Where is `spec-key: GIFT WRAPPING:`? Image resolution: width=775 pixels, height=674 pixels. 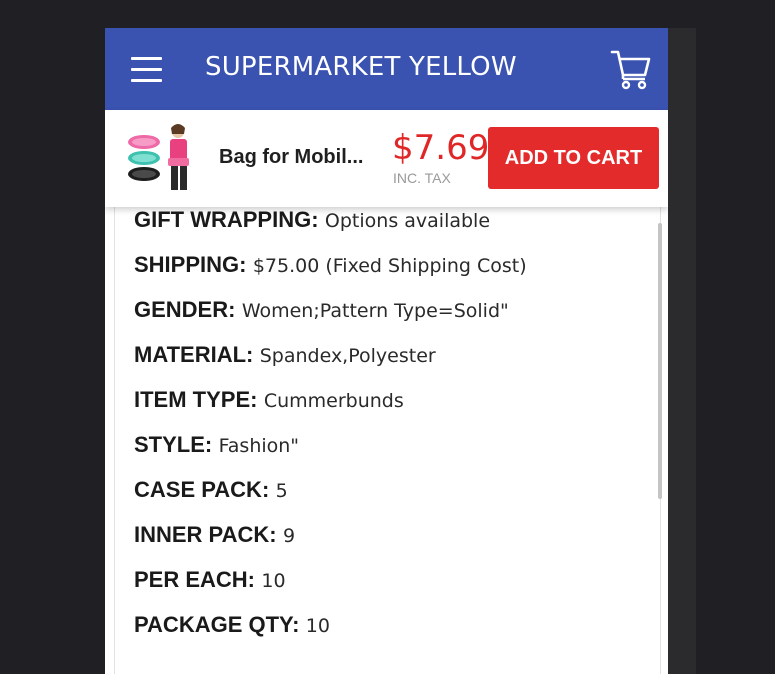 spec-key: GIFT WRAPPING: is located at coordinates (226, 219).